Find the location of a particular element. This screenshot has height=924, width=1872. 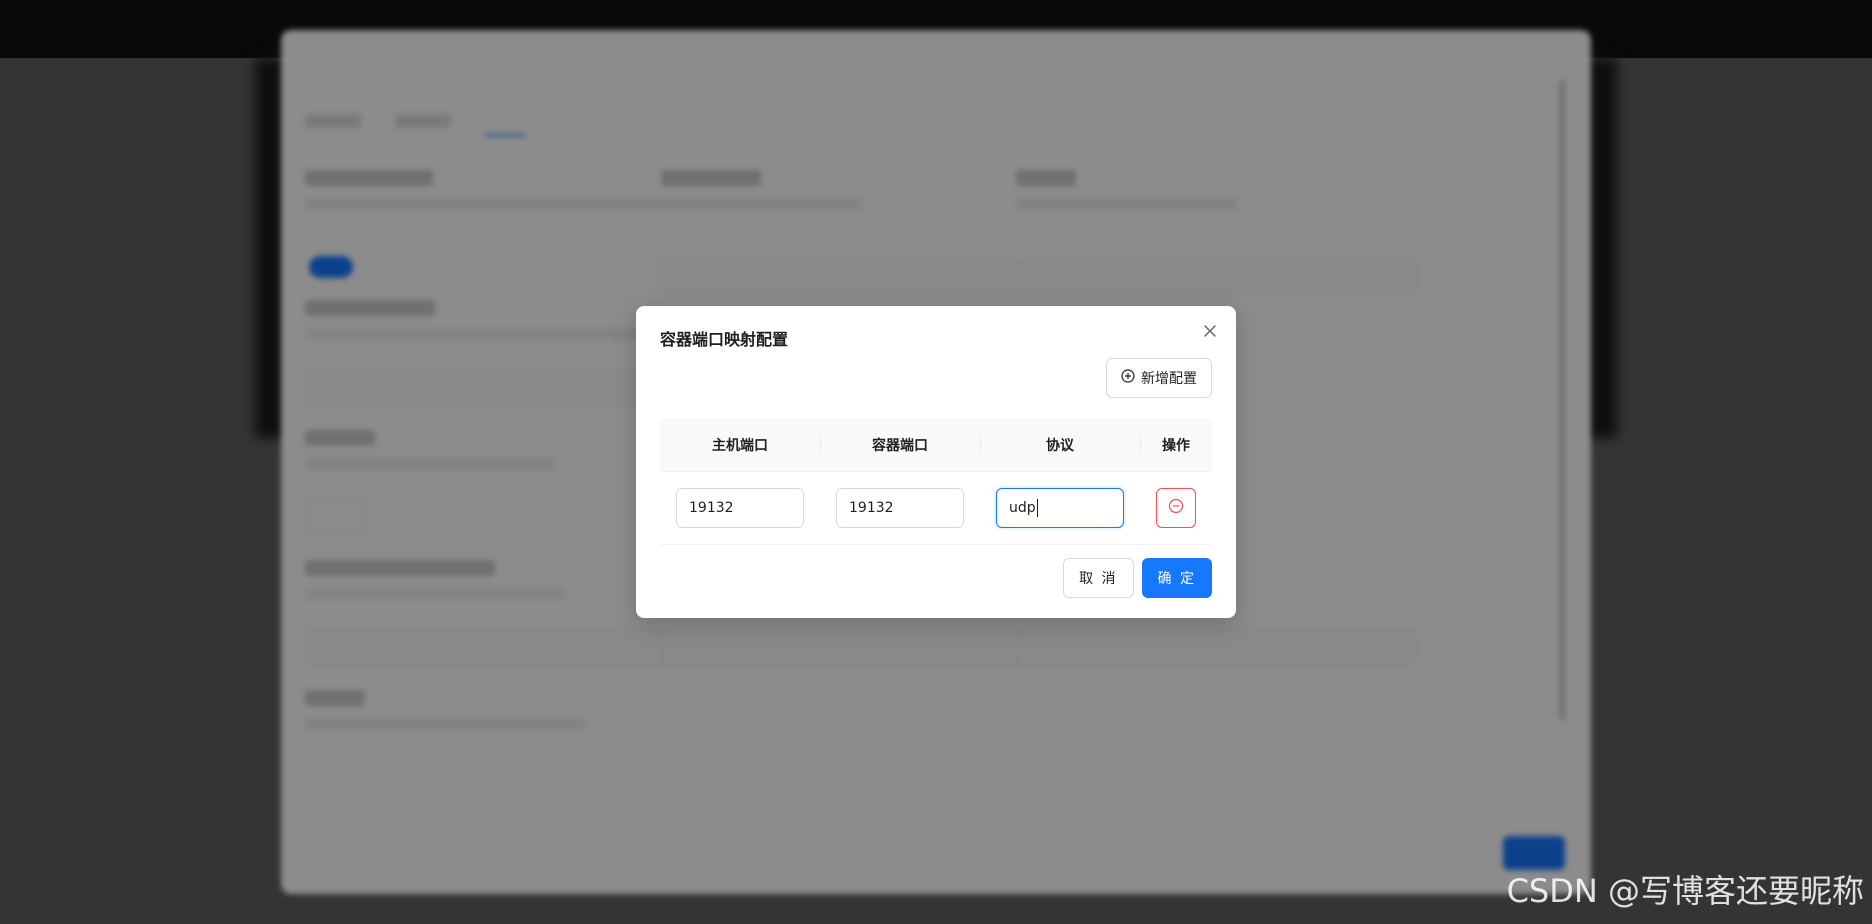

ok-button: 确 定 is located at coordinates (1176, 578).